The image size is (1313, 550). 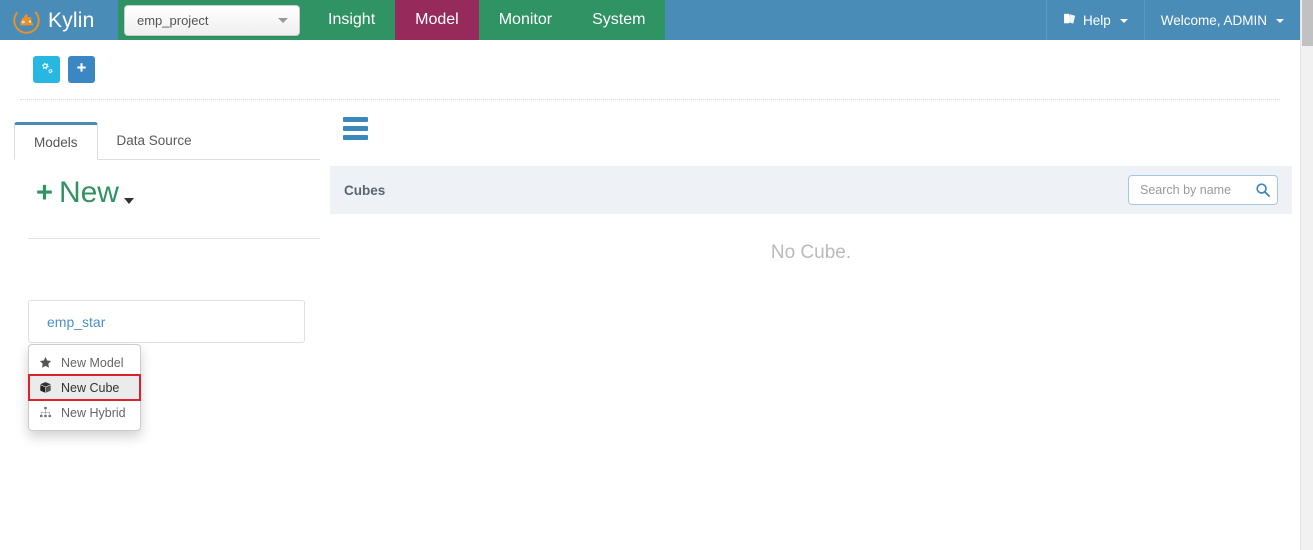 What do you see at coordinates (71, 20) in the screenshot?
I see `brand-name: Kylin` at bounding box center [71, 20].